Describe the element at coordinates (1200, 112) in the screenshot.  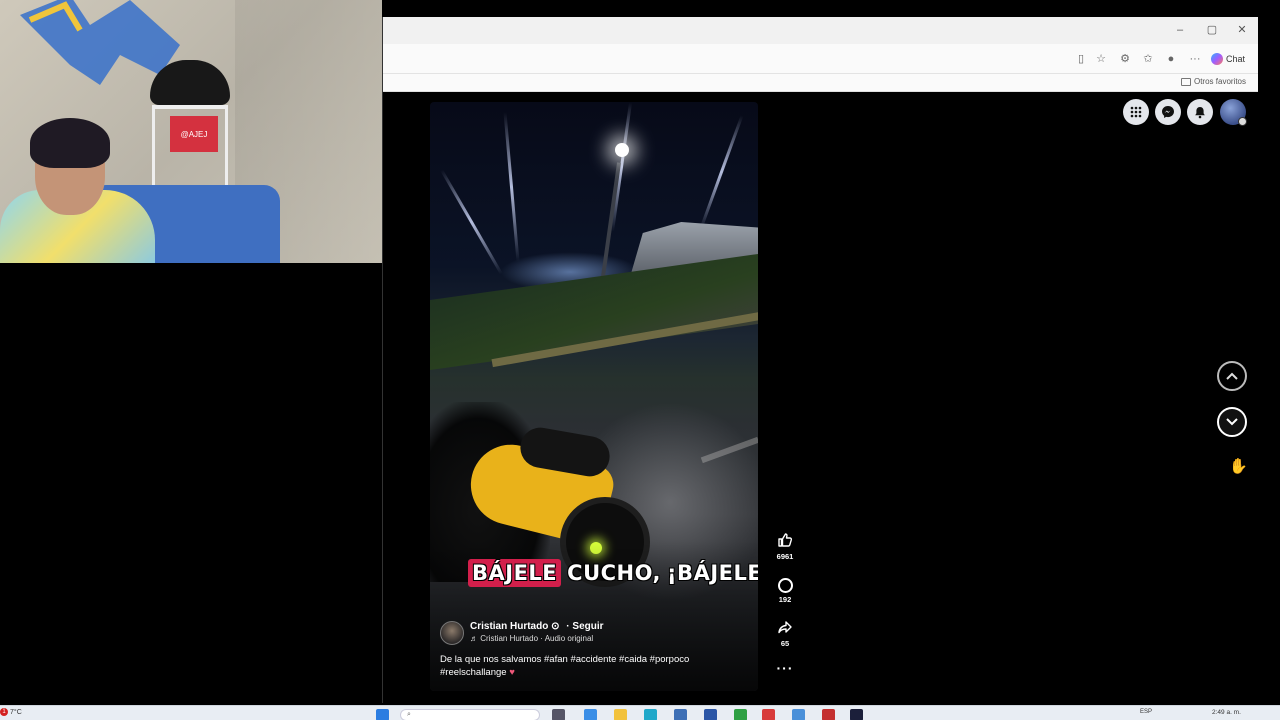
I see `bell-icon` at that location.